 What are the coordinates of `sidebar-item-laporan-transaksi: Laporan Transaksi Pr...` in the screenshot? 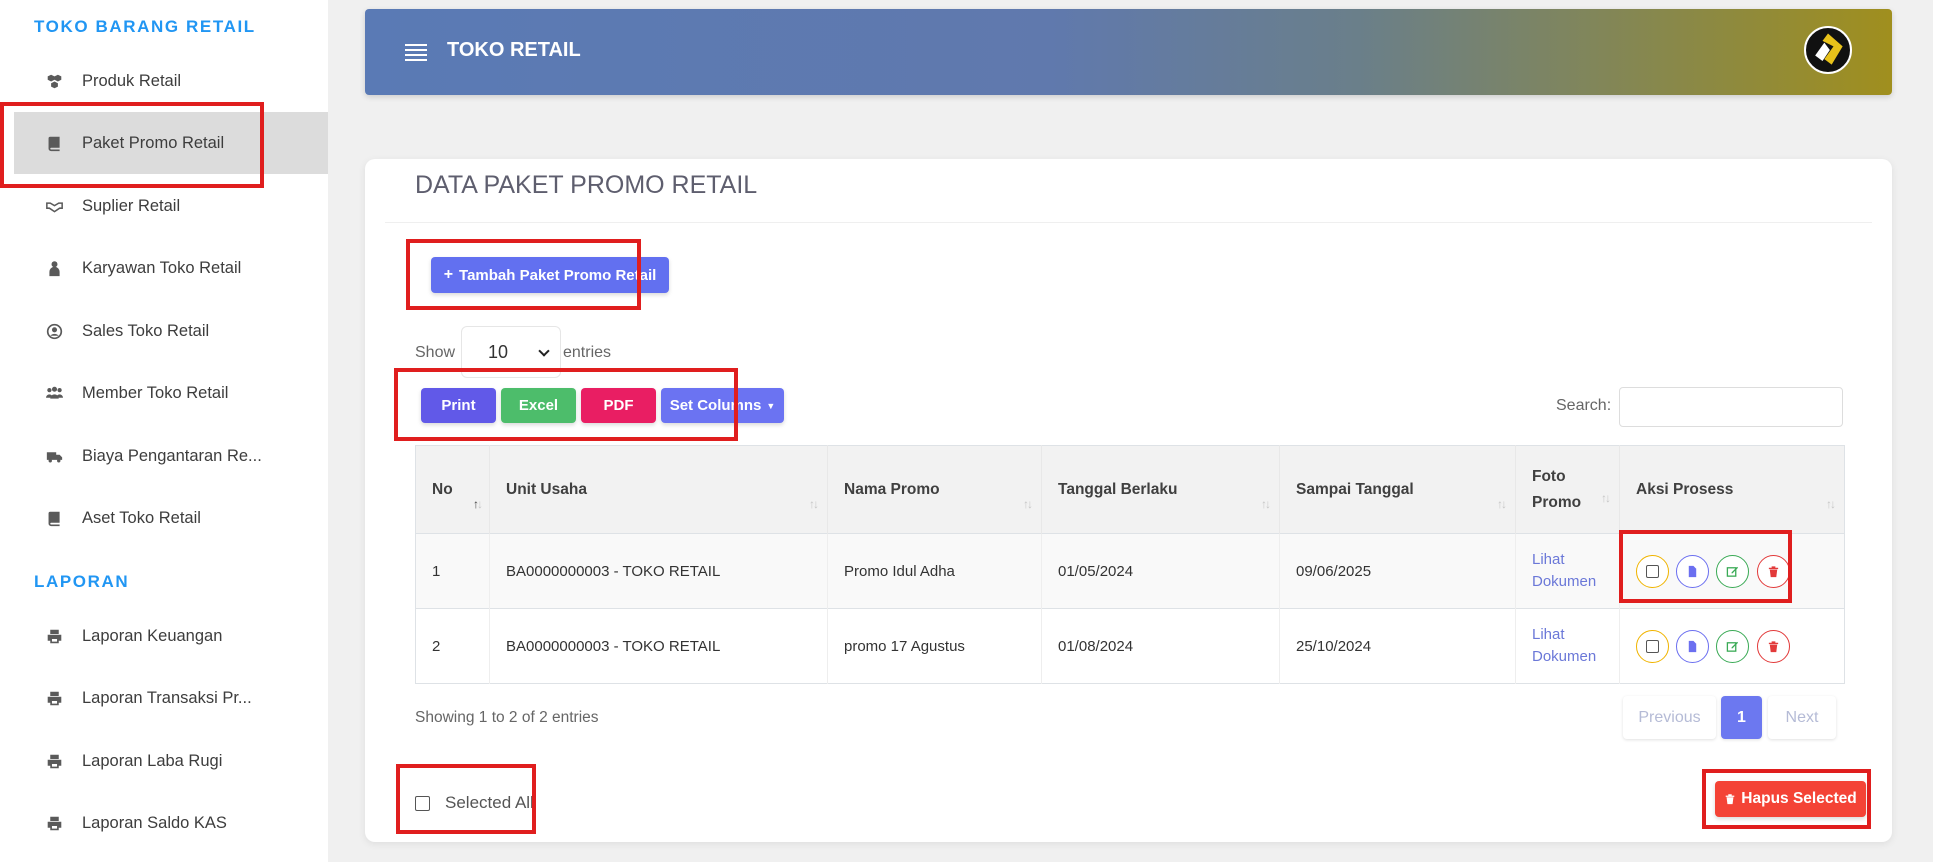 It's located at (171, 698).